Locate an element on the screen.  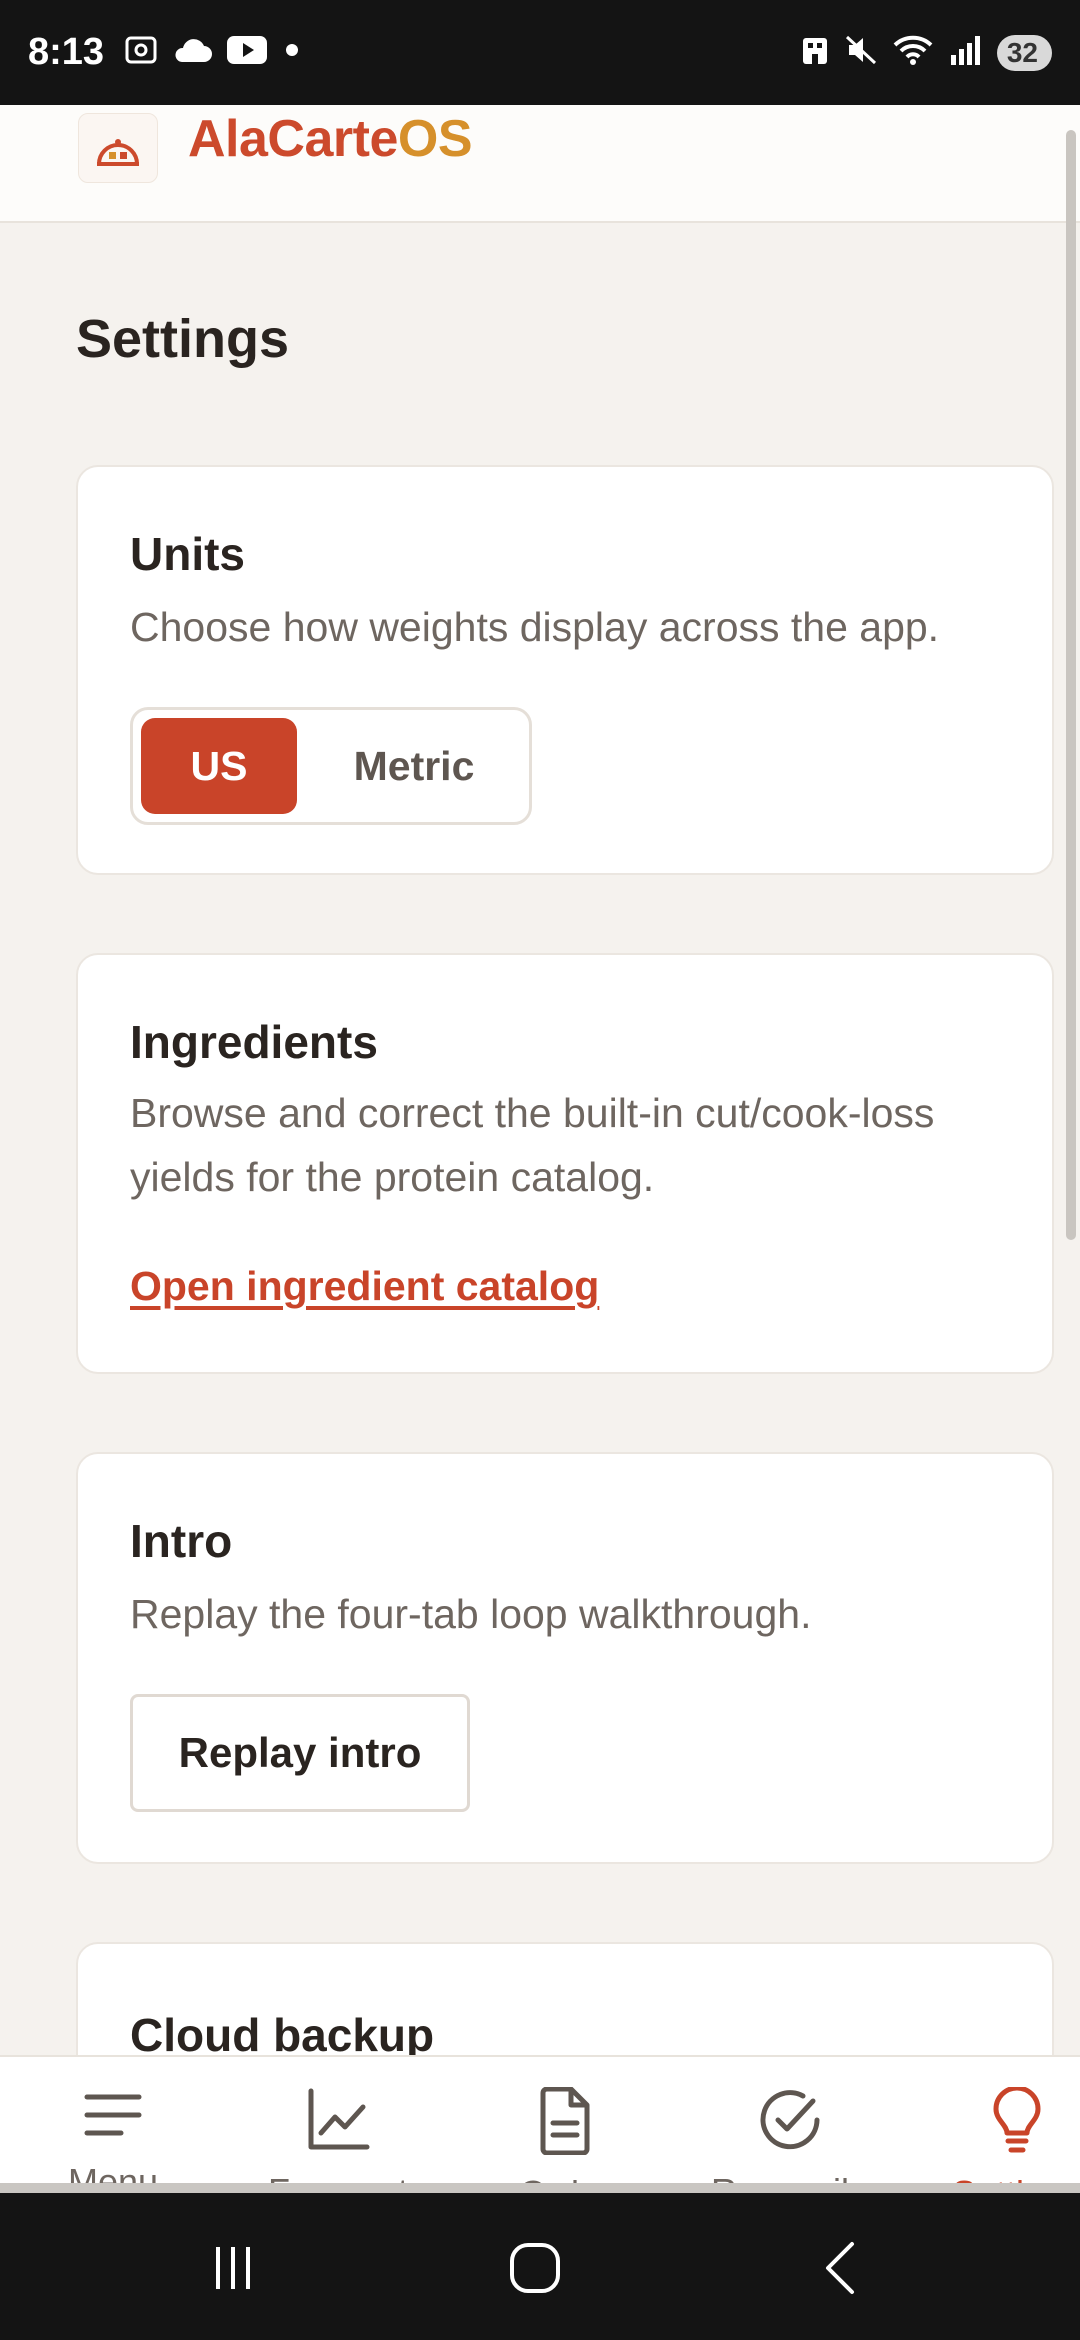
intro-title: Intro is located at coordinates (181, 1541).